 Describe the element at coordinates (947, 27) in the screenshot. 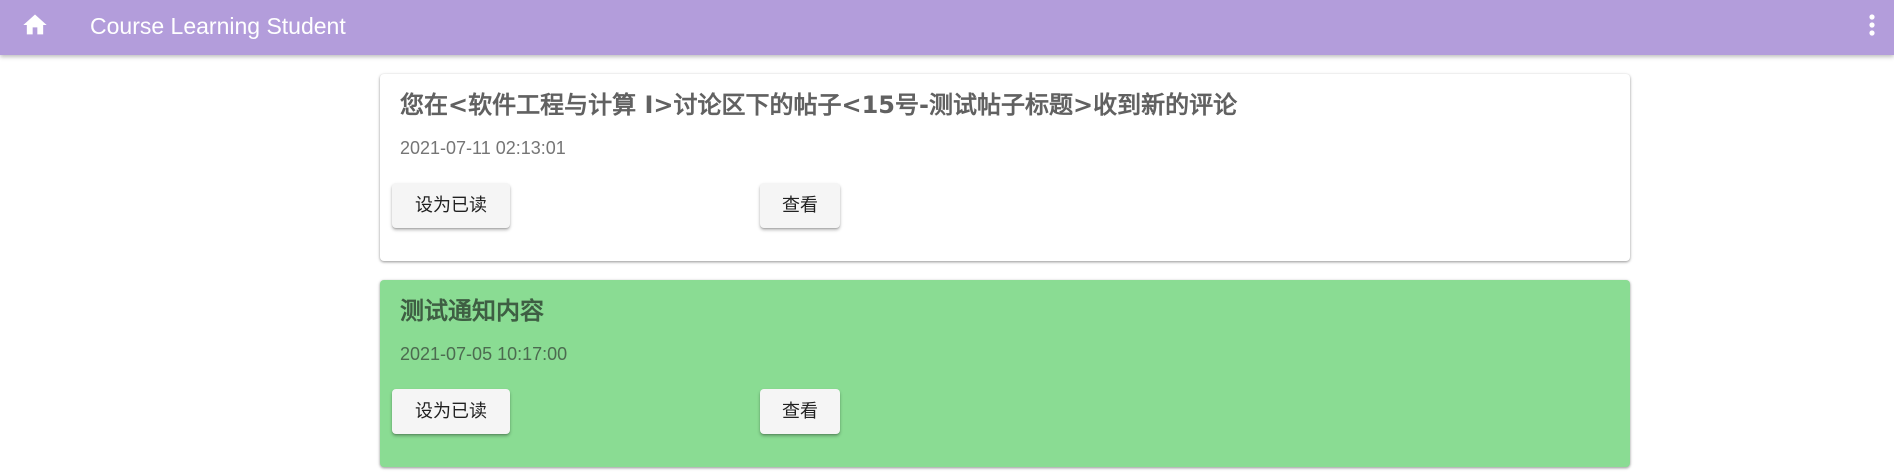

I see `app-bar: Course Learning Student` at that location.